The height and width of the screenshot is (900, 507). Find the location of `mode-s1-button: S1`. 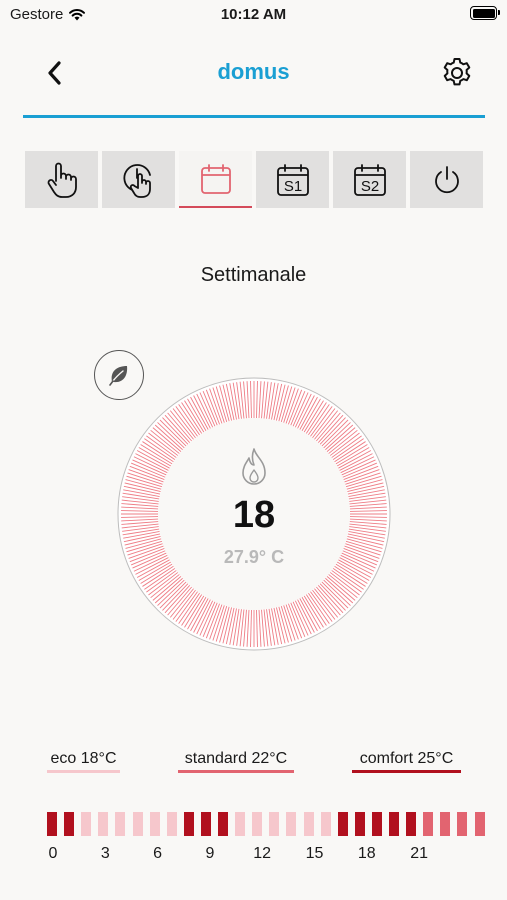

mode-s1-button: S1 is located at coordinates (292, 179).